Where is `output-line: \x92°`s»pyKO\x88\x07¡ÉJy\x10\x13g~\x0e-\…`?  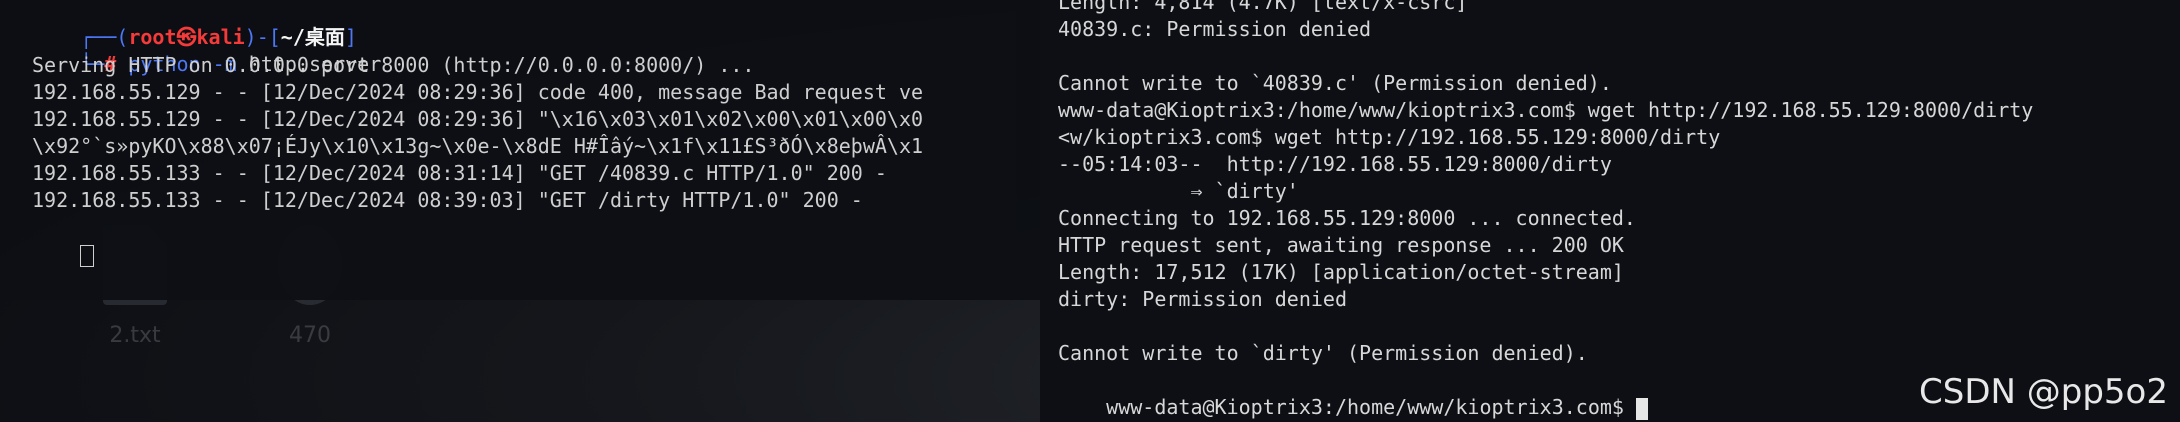 output-line: \x92°`s»pyKO\x88\x07¡ÉJy\x10\x13g~\x0e-\… is located at coordinates (478, 146).